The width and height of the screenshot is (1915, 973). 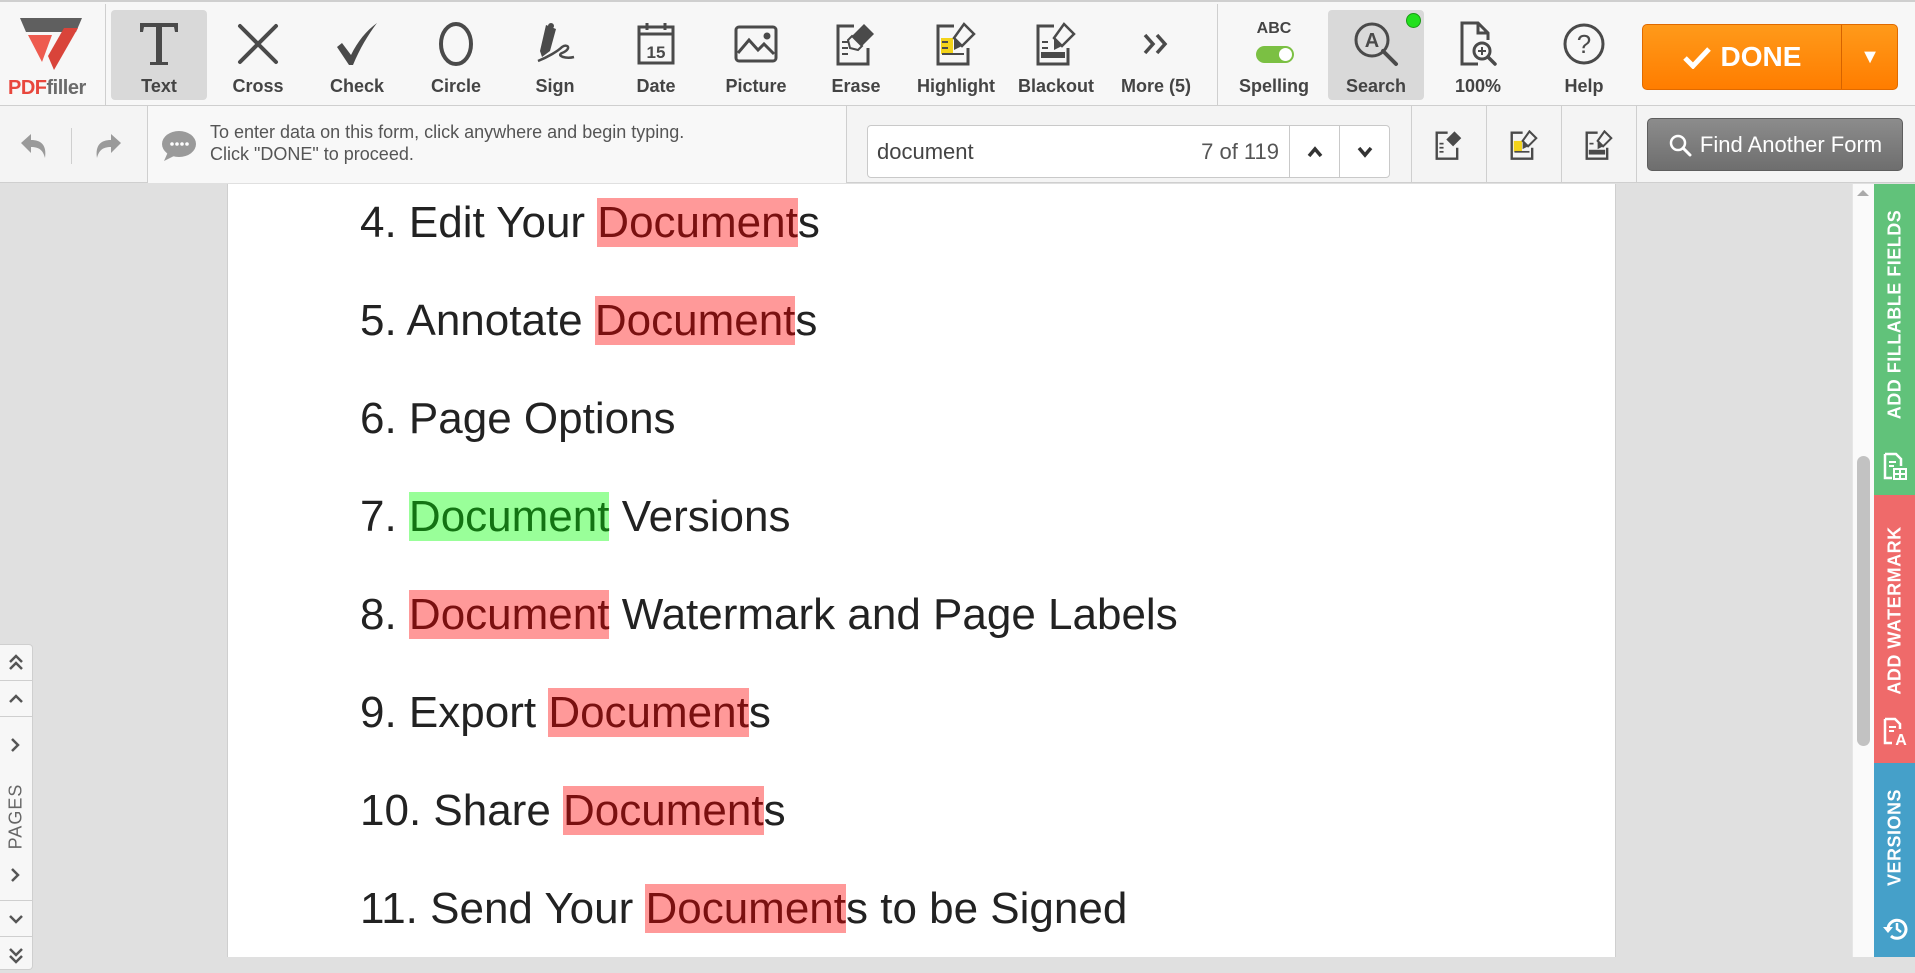 I want to click on calendar-day: 15, so click(x=656, y=52).